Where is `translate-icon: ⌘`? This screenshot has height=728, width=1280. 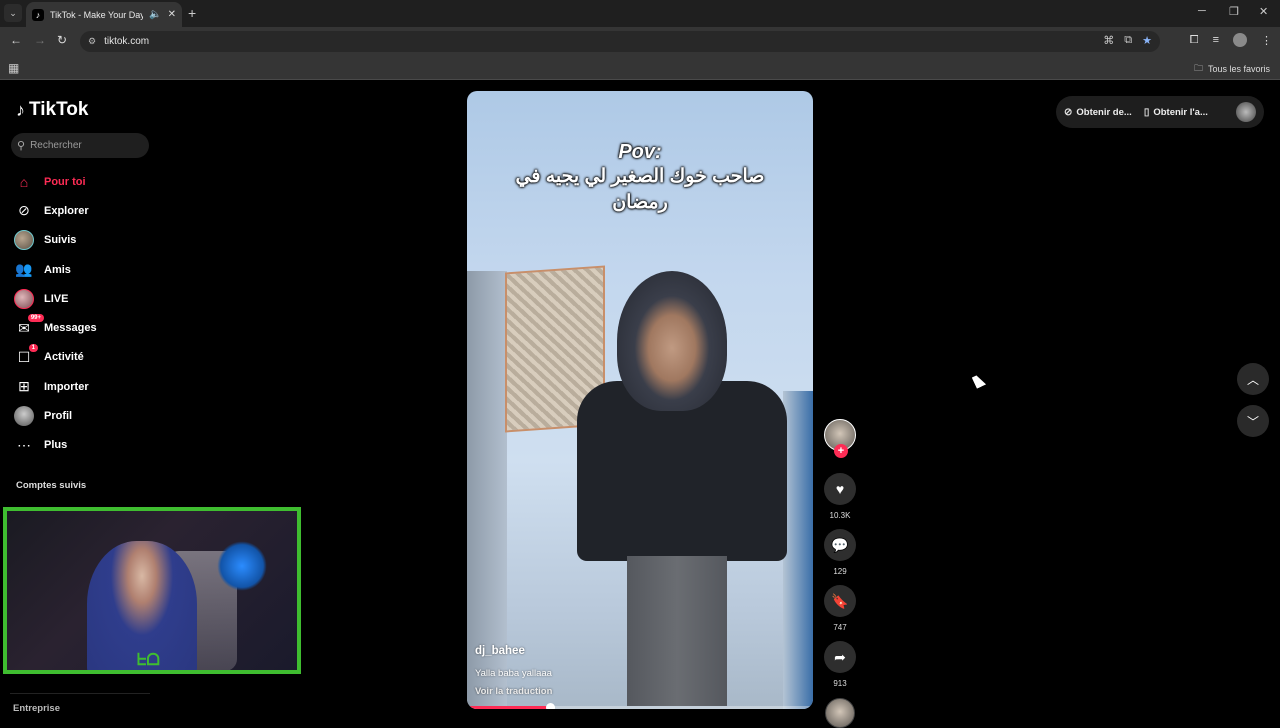
translate-icon: ⌘ is located at coordinates (1108, 40).